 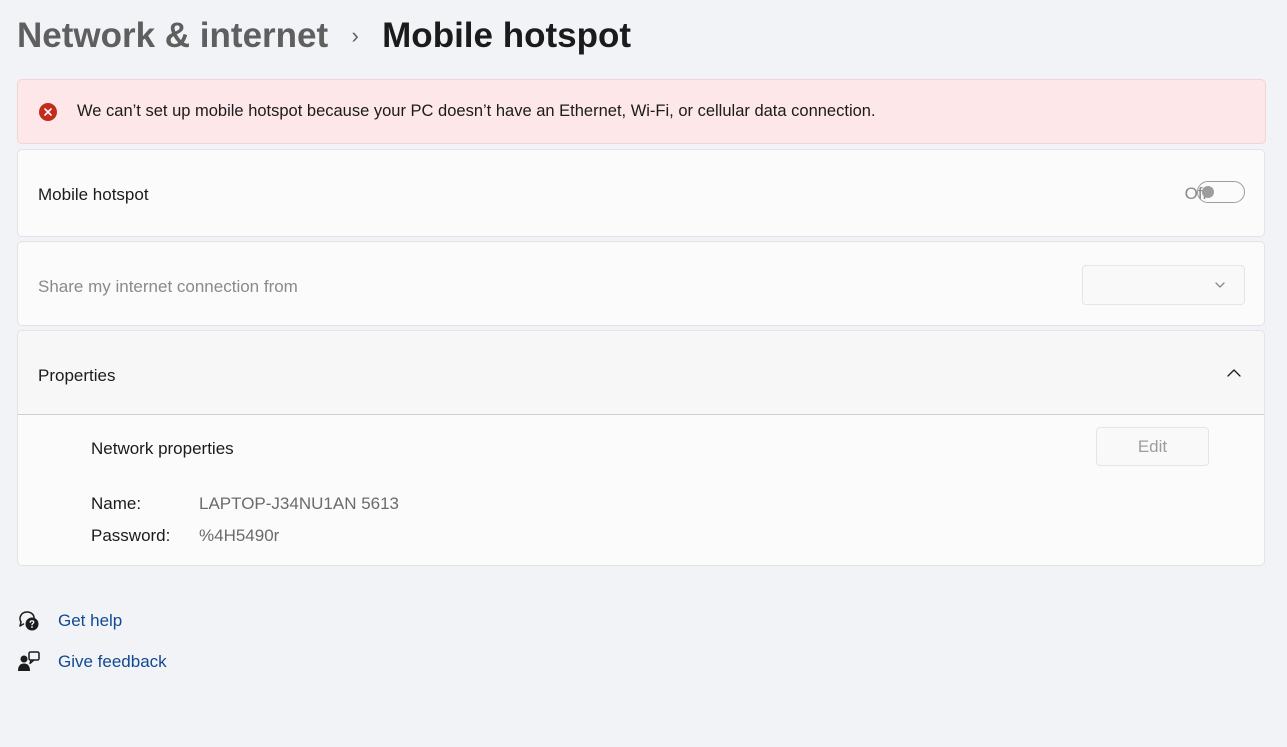 I want to click on mobile-hotspot-toggle, so click(x=1221, y=192).